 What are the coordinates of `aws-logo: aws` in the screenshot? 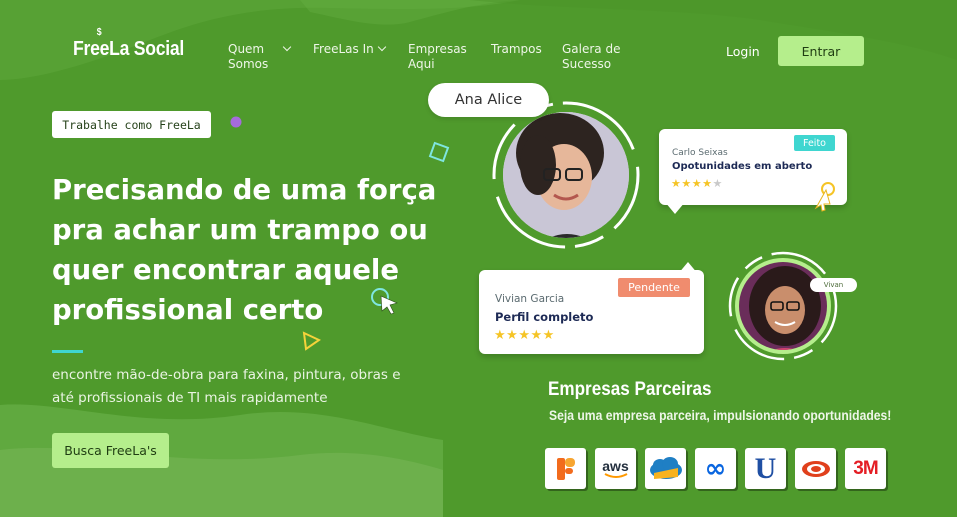 It's located at (615, 468).